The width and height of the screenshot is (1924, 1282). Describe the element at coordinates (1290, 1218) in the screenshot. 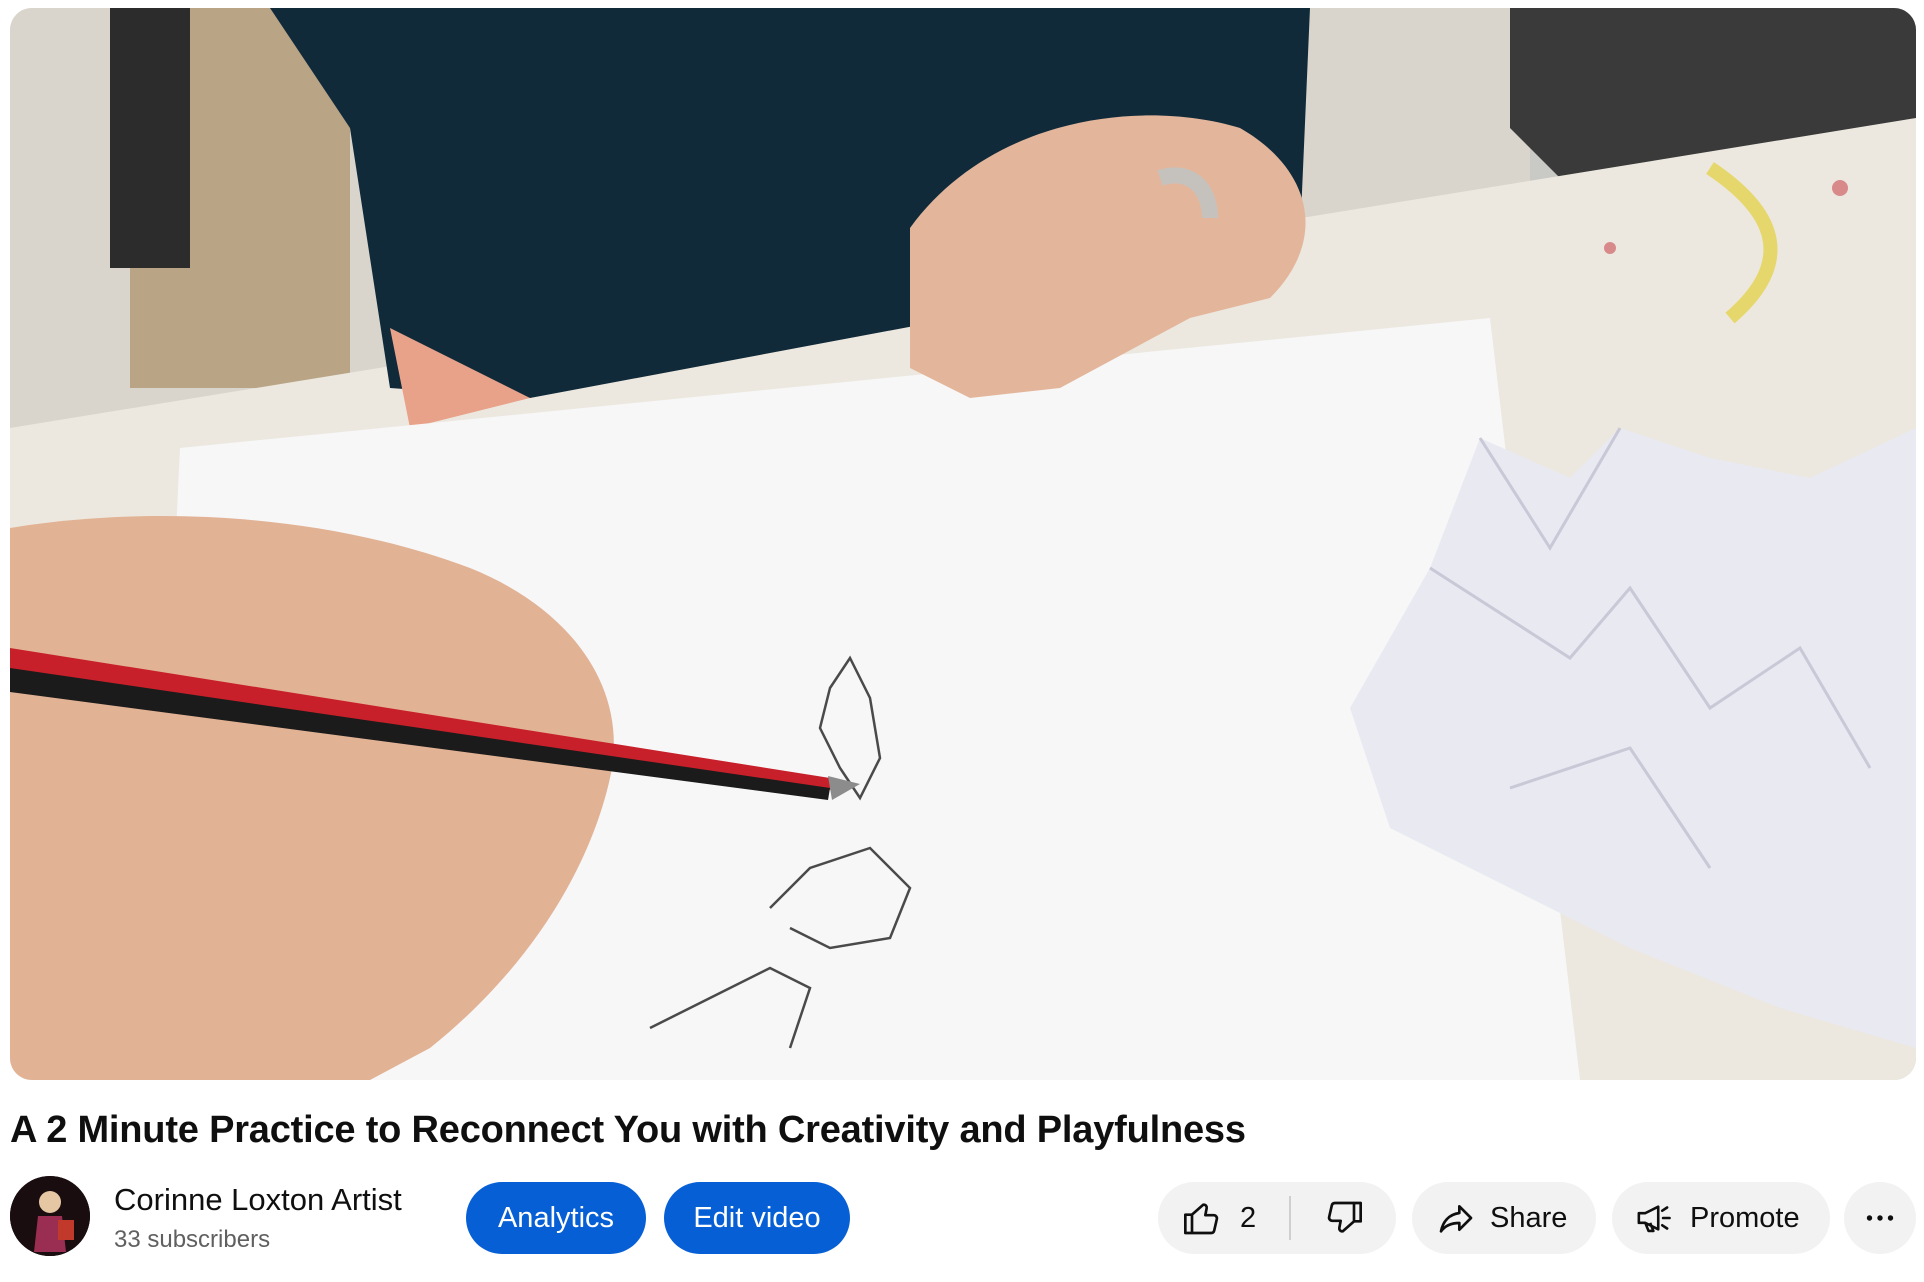

I see `like-divider` at that location.